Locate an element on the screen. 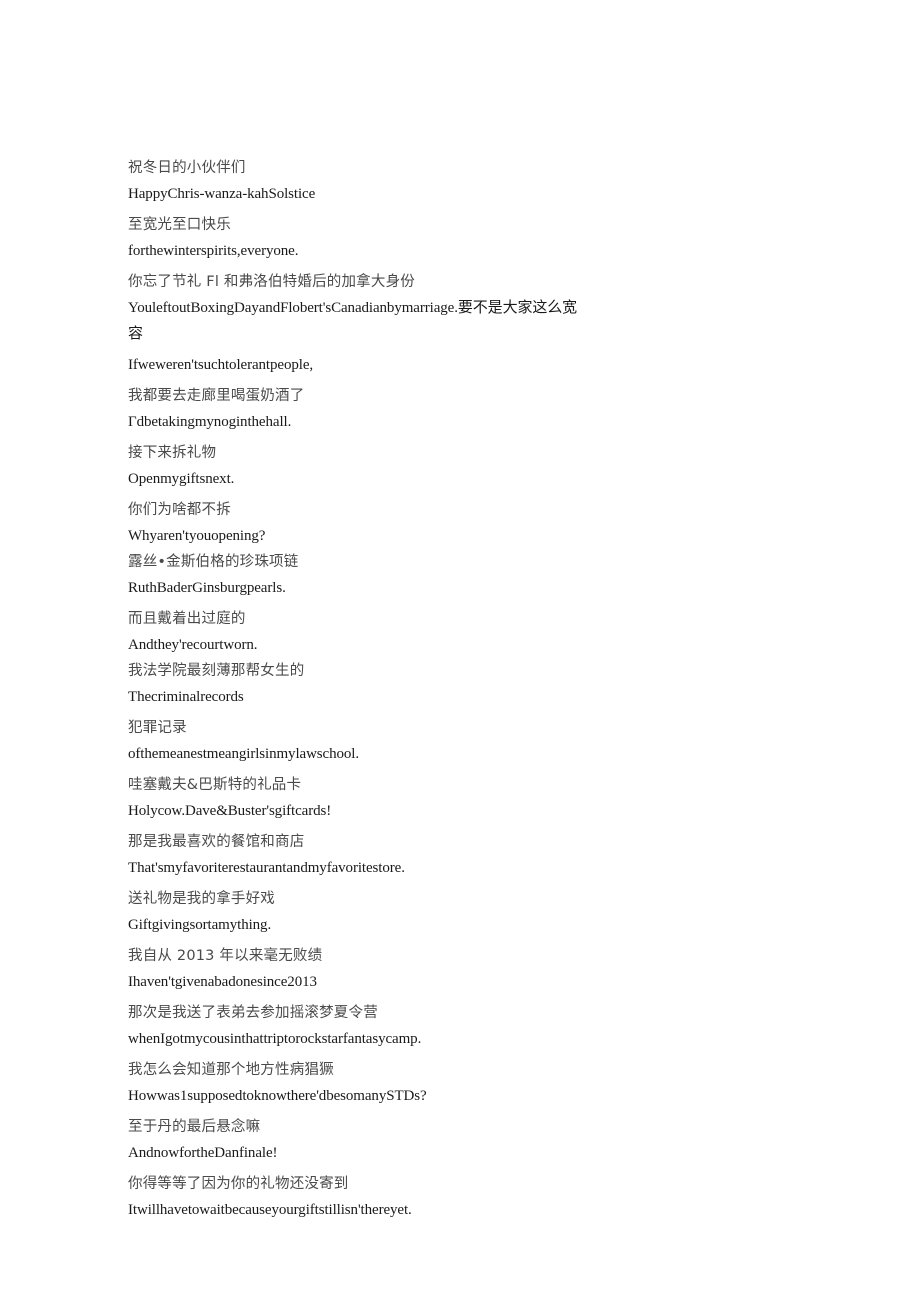 This screenshot has width=920, height=1301. subtitle-cue: 我法学院最刻薄那帮女生的 Thecriminalrecords is located at coordinates (358, 684).